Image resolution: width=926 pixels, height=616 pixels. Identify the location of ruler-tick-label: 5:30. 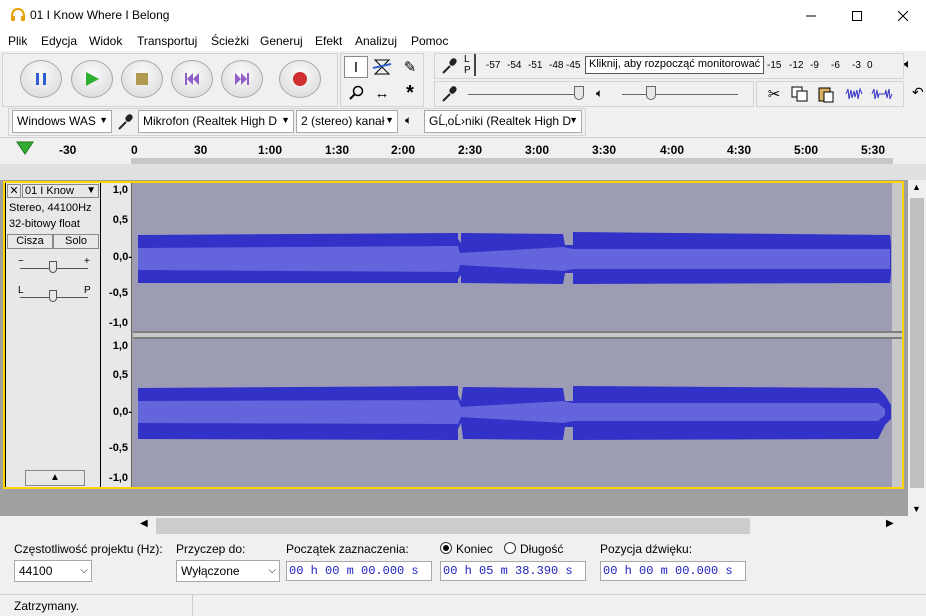
(873, 150).